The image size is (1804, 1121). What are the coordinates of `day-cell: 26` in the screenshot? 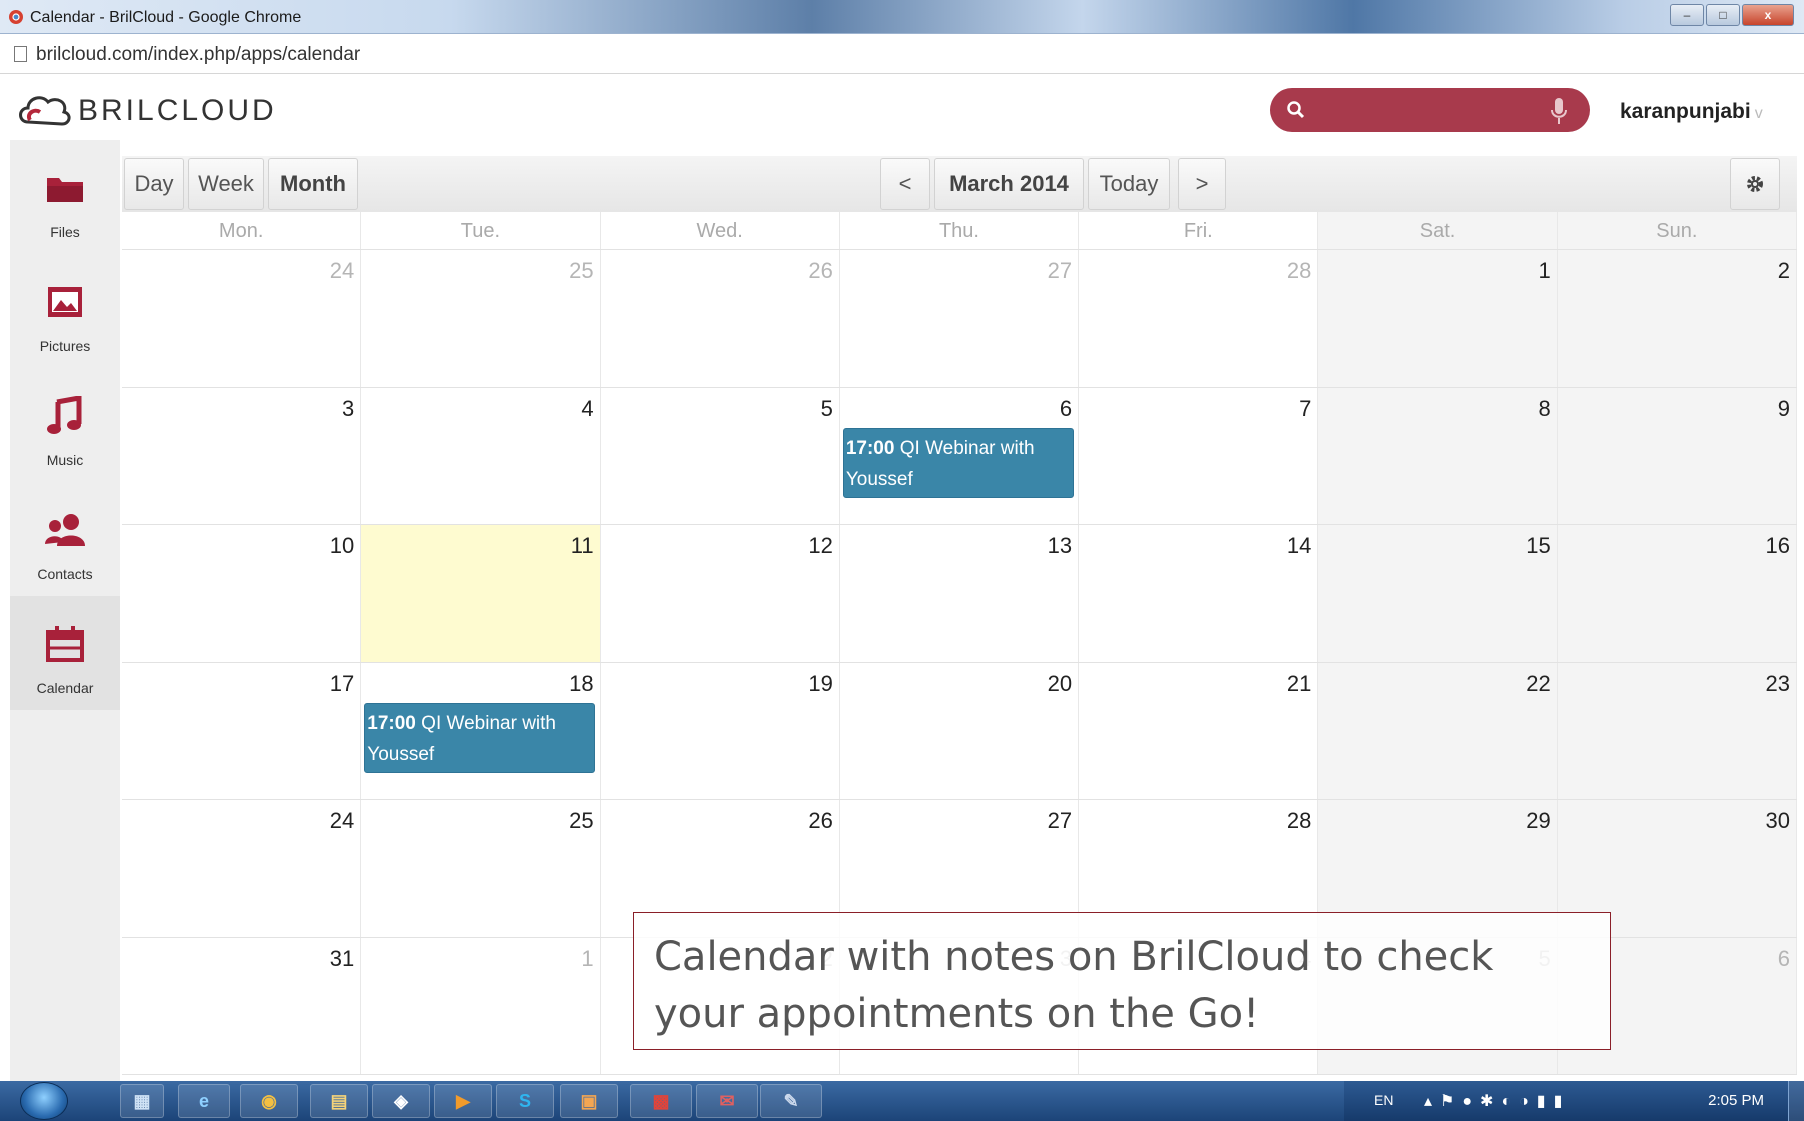 It's located at (720, 318).